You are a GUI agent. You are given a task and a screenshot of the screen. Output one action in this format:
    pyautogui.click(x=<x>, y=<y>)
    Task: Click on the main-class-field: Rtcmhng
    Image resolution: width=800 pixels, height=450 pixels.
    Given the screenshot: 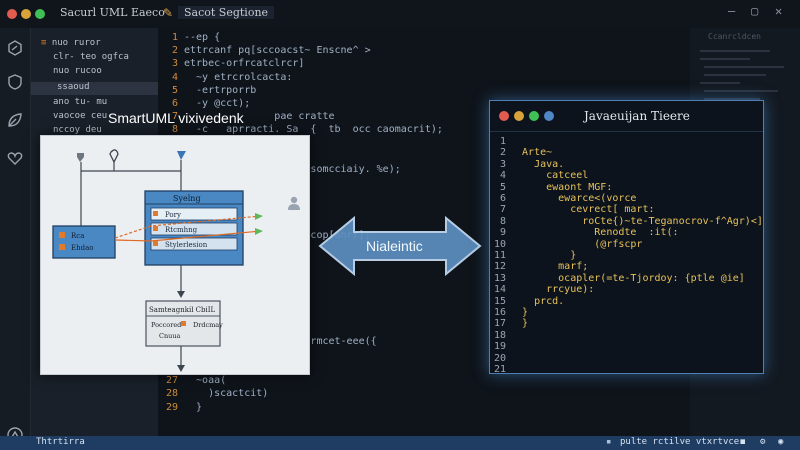 What is the action you would take?
    pyautogui.click(x=181, y=230)
    